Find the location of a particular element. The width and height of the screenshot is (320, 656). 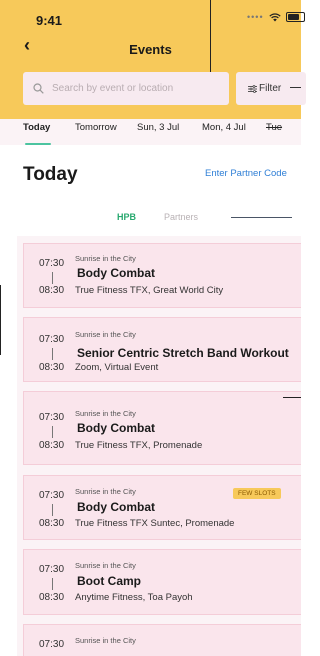

segment-partners: Partners is located at coordinates (181, 217).